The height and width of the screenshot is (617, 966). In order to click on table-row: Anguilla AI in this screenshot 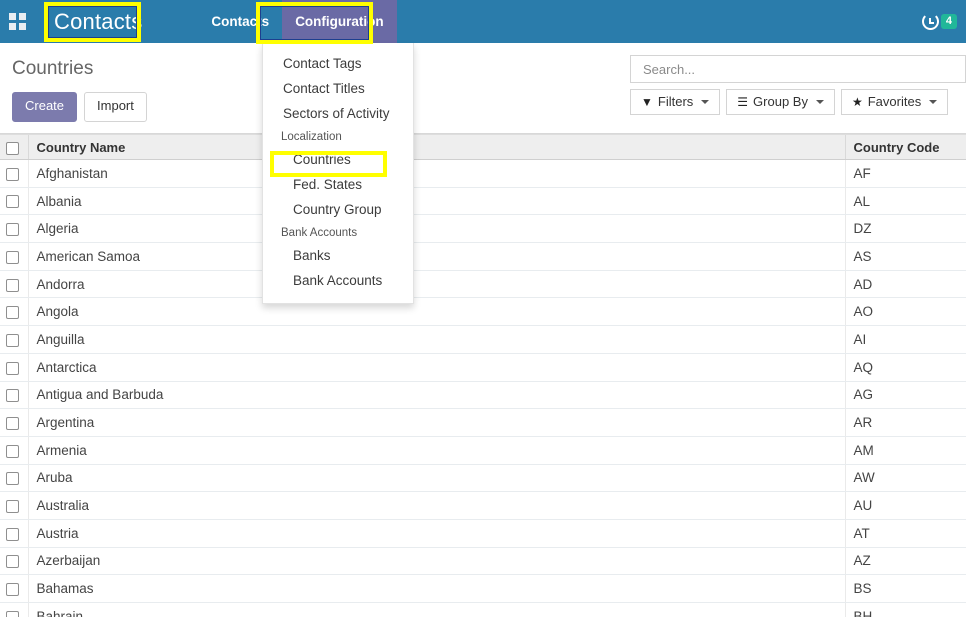, I will do `click(483, 339)`.